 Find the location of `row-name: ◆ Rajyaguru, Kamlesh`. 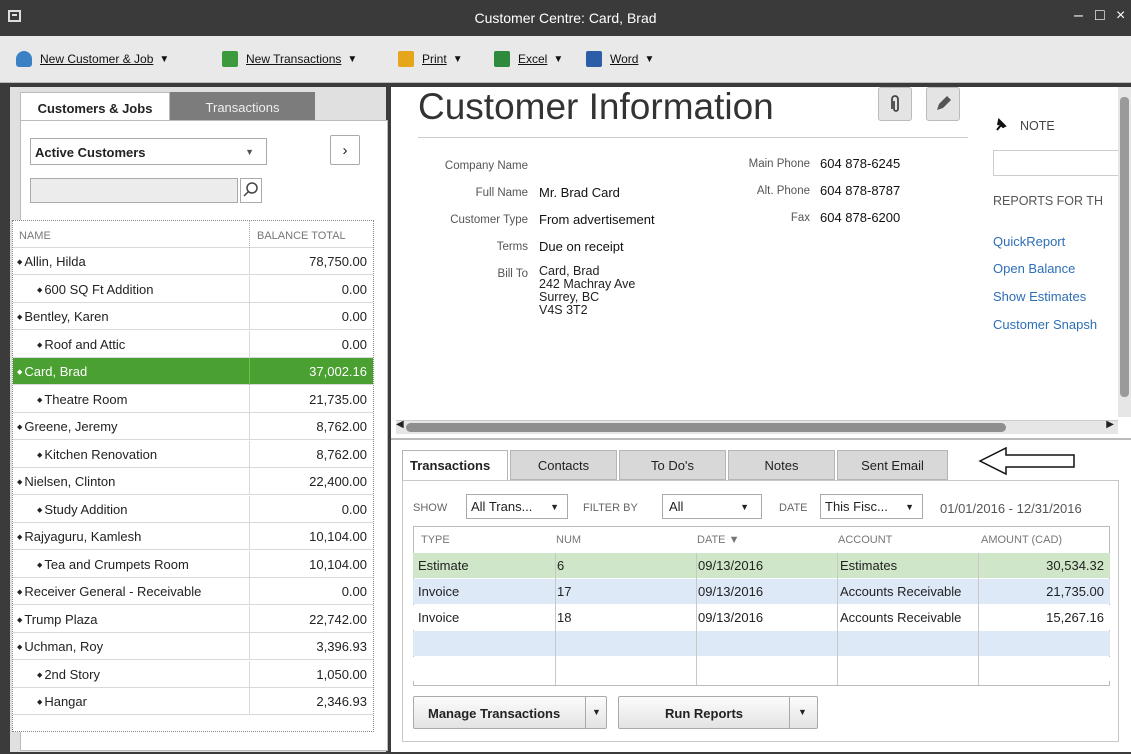

row-name: ◆ Rajyaguru, Kamlesh is located at coordinates (79, 536).